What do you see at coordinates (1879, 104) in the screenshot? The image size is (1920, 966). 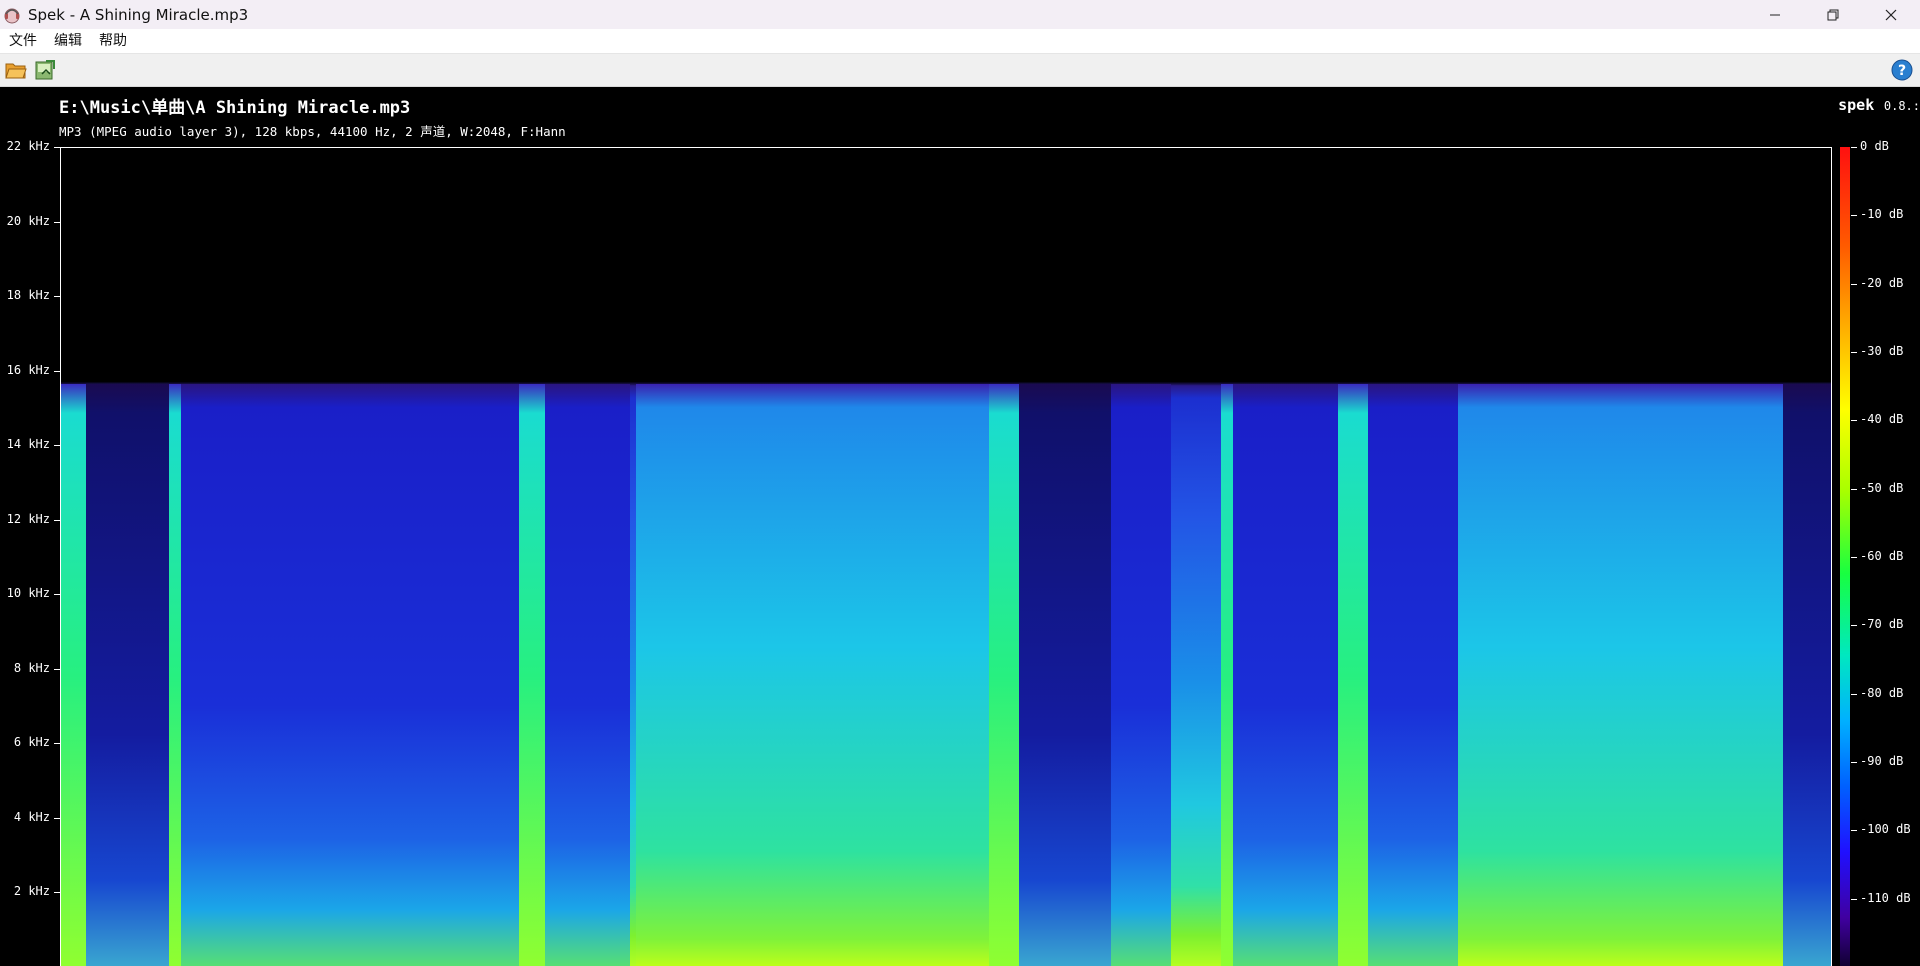 I see `brand: spek 0.8.:` at bounding box center [1879, 104].